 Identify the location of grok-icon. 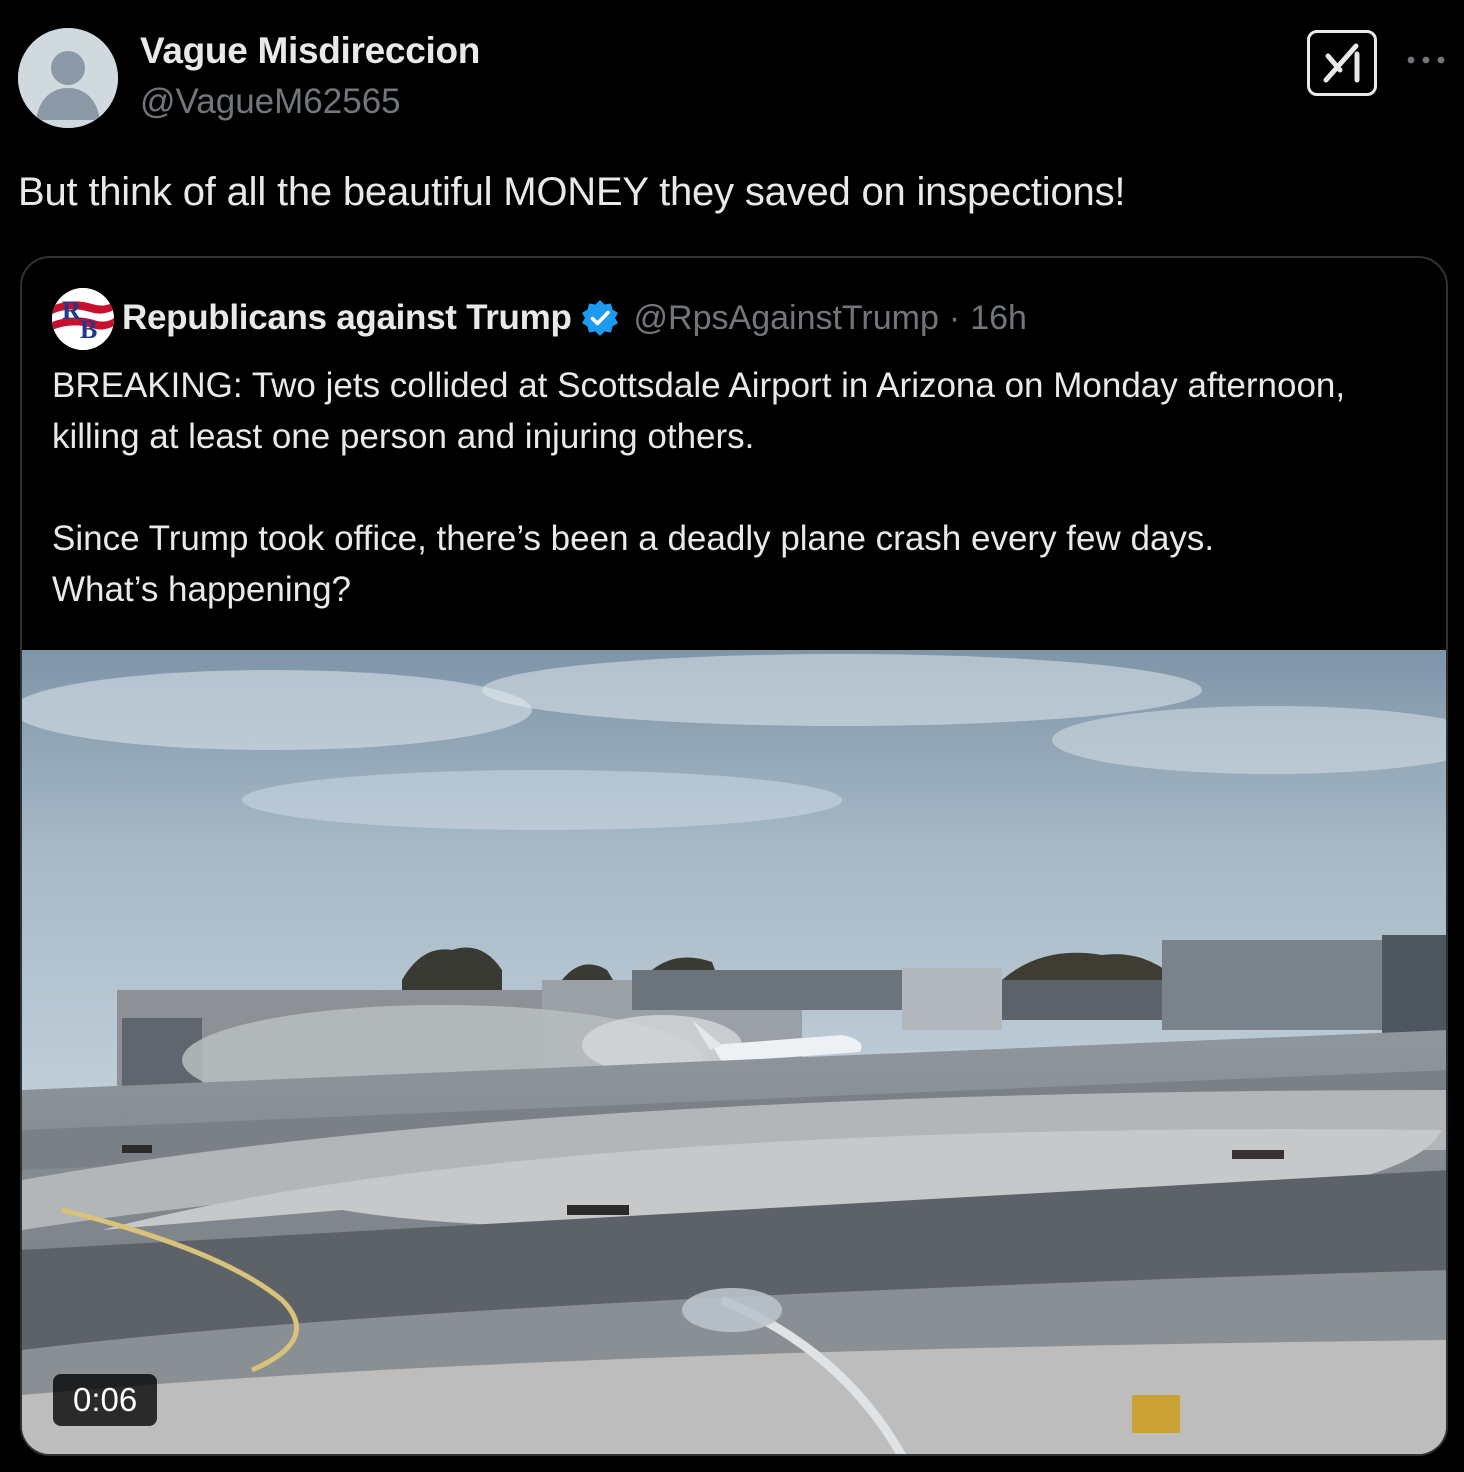
(1341, 63).